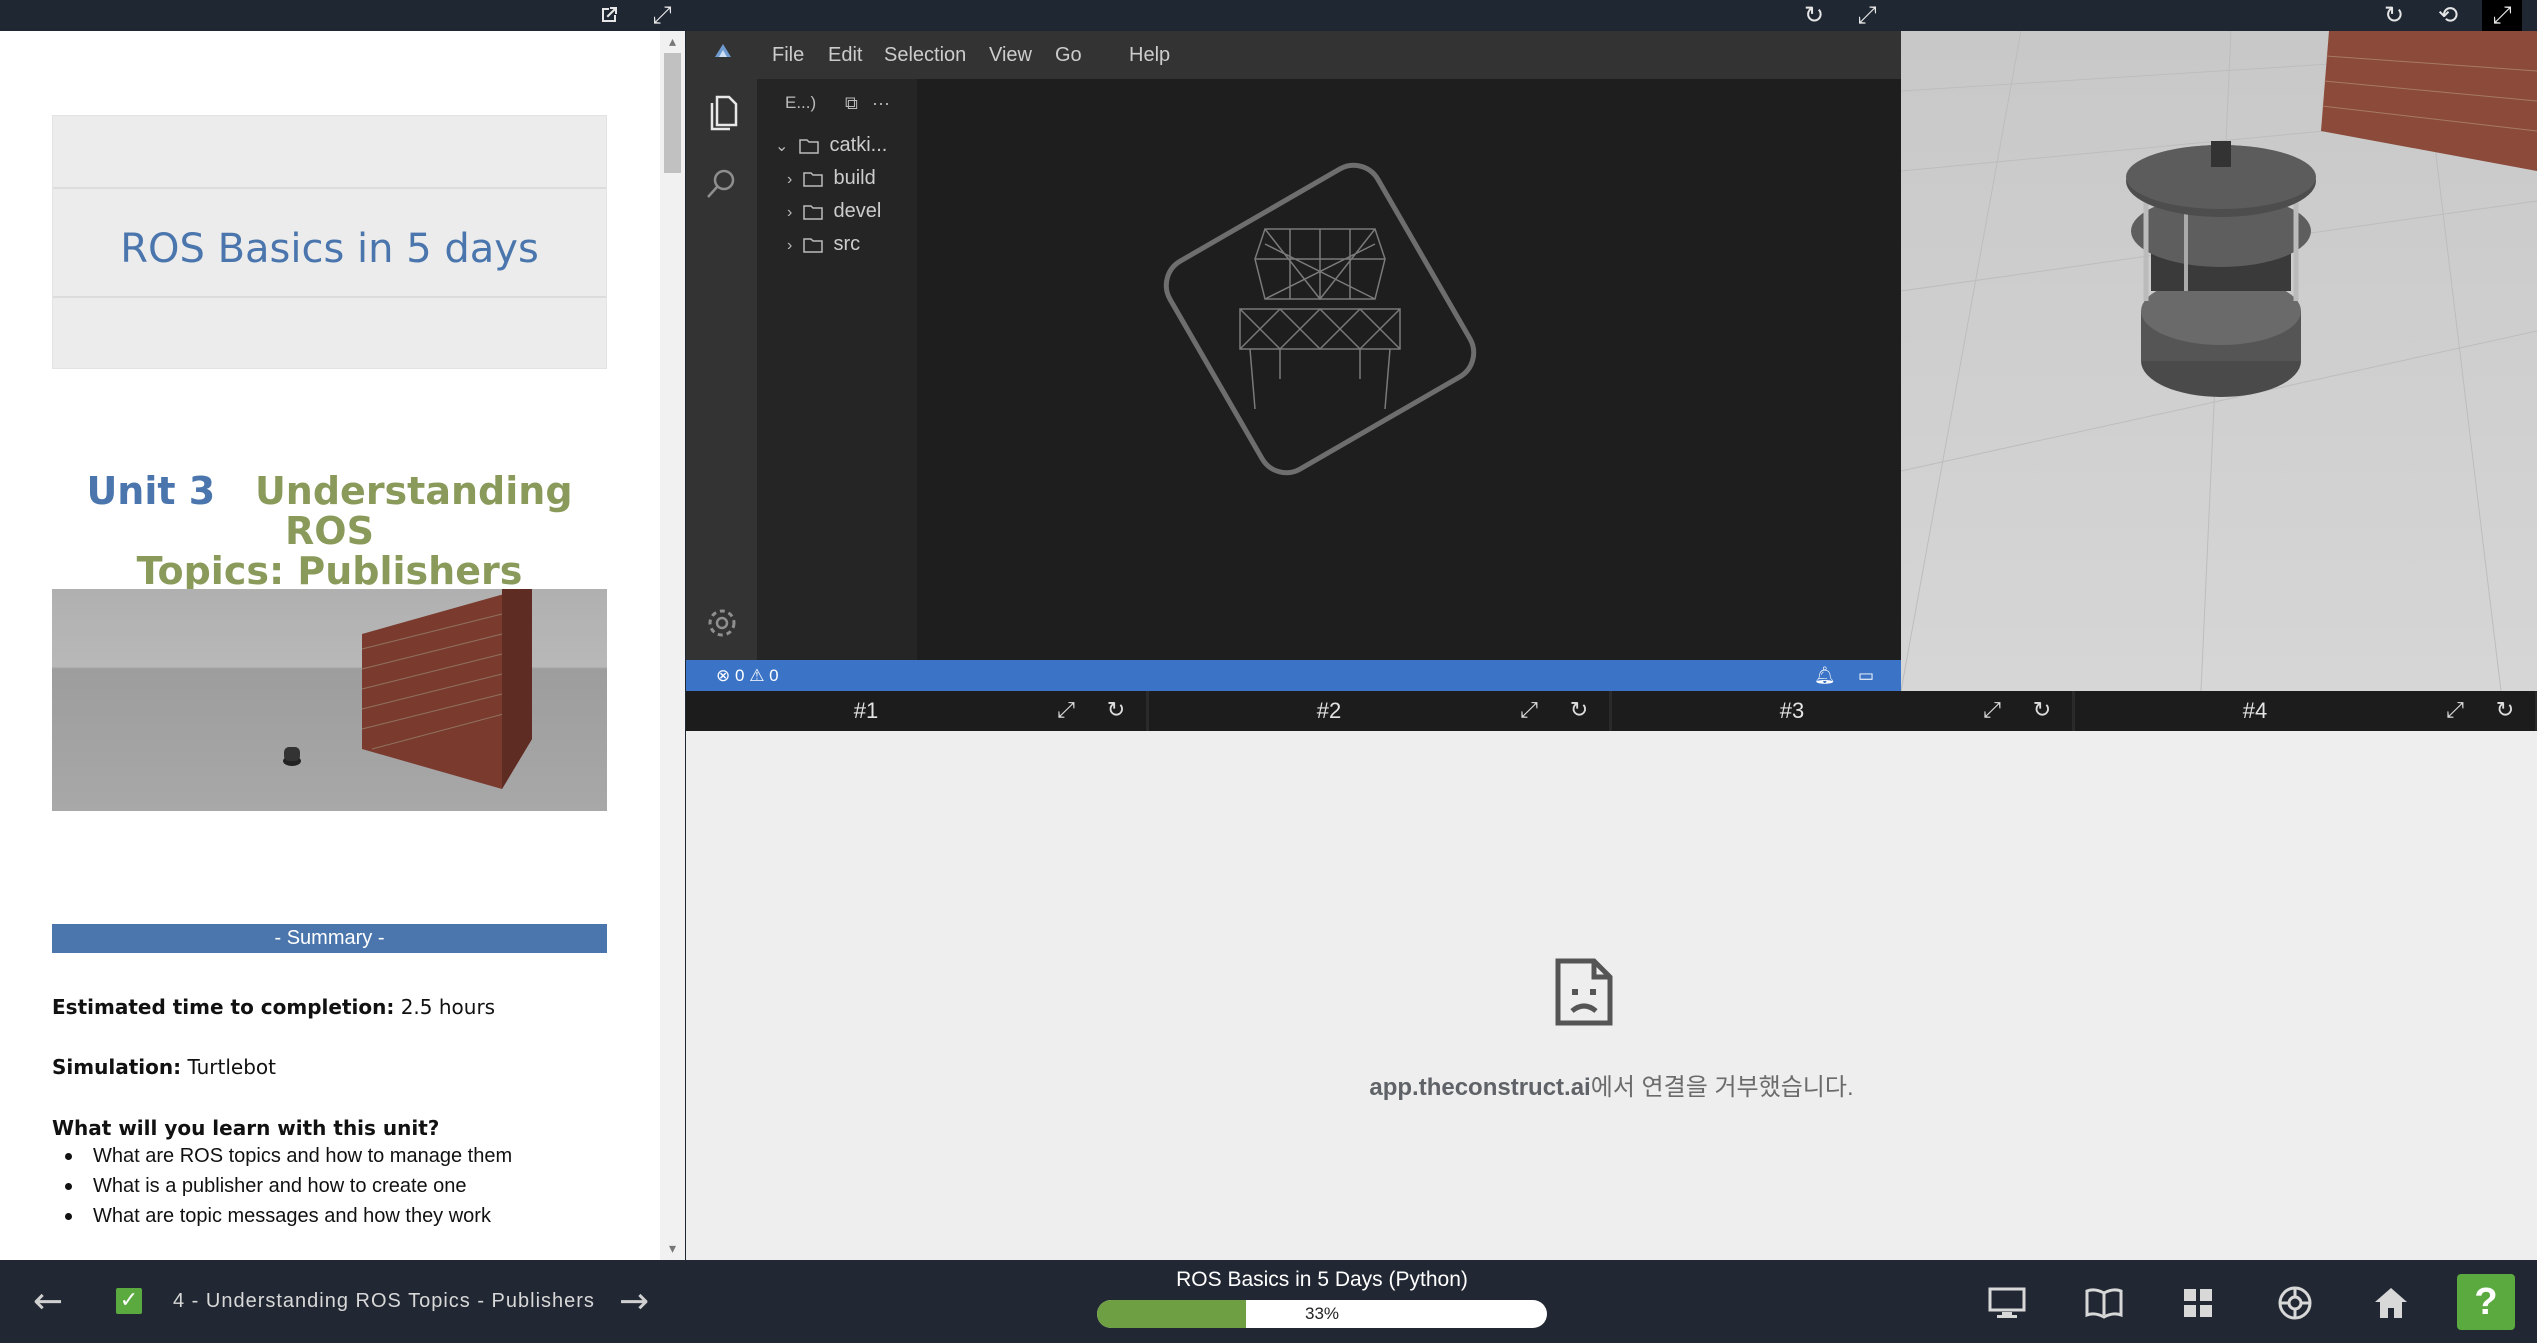 This screenshot has height=1343, width=2537. I want to click on activity-bar, so click(721, 369).